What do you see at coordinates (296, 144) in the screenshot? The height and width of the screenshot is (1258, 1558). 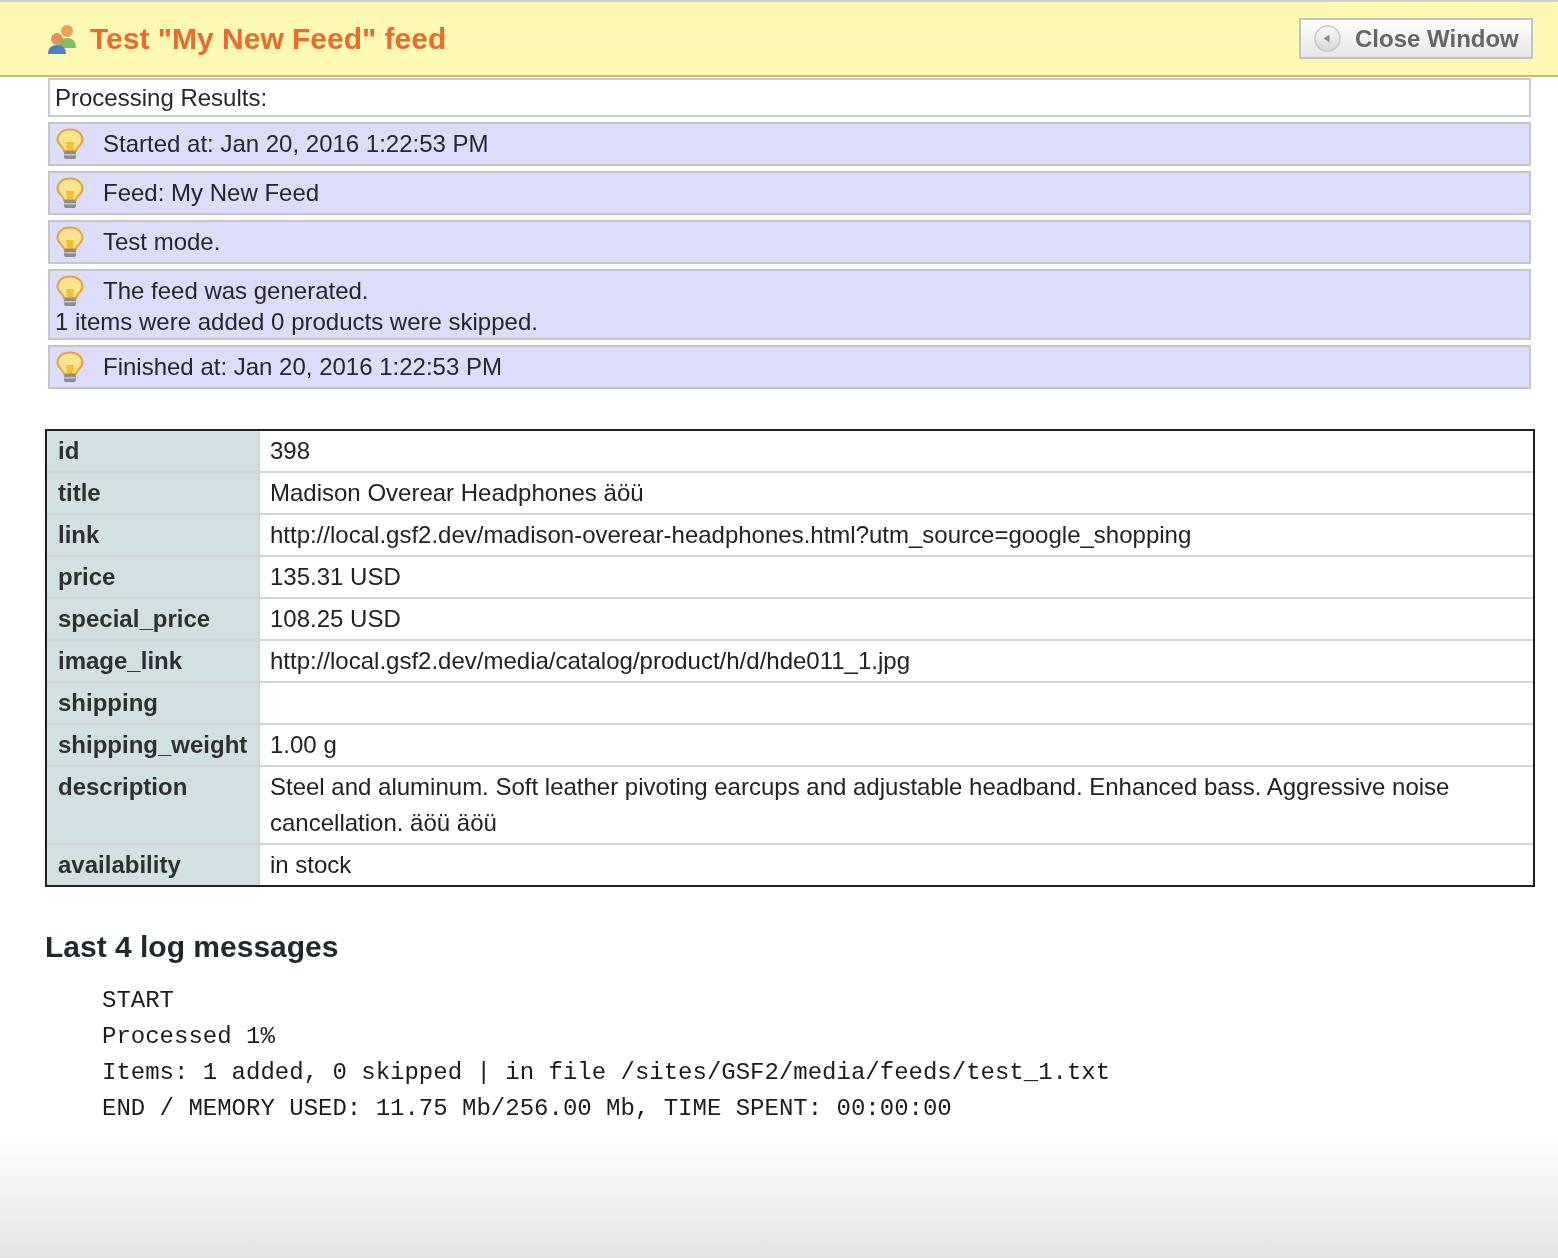 I see `message-text: Started at: Jan 20, 2016 1:22:53 PM` at bounding box center [296, 144].